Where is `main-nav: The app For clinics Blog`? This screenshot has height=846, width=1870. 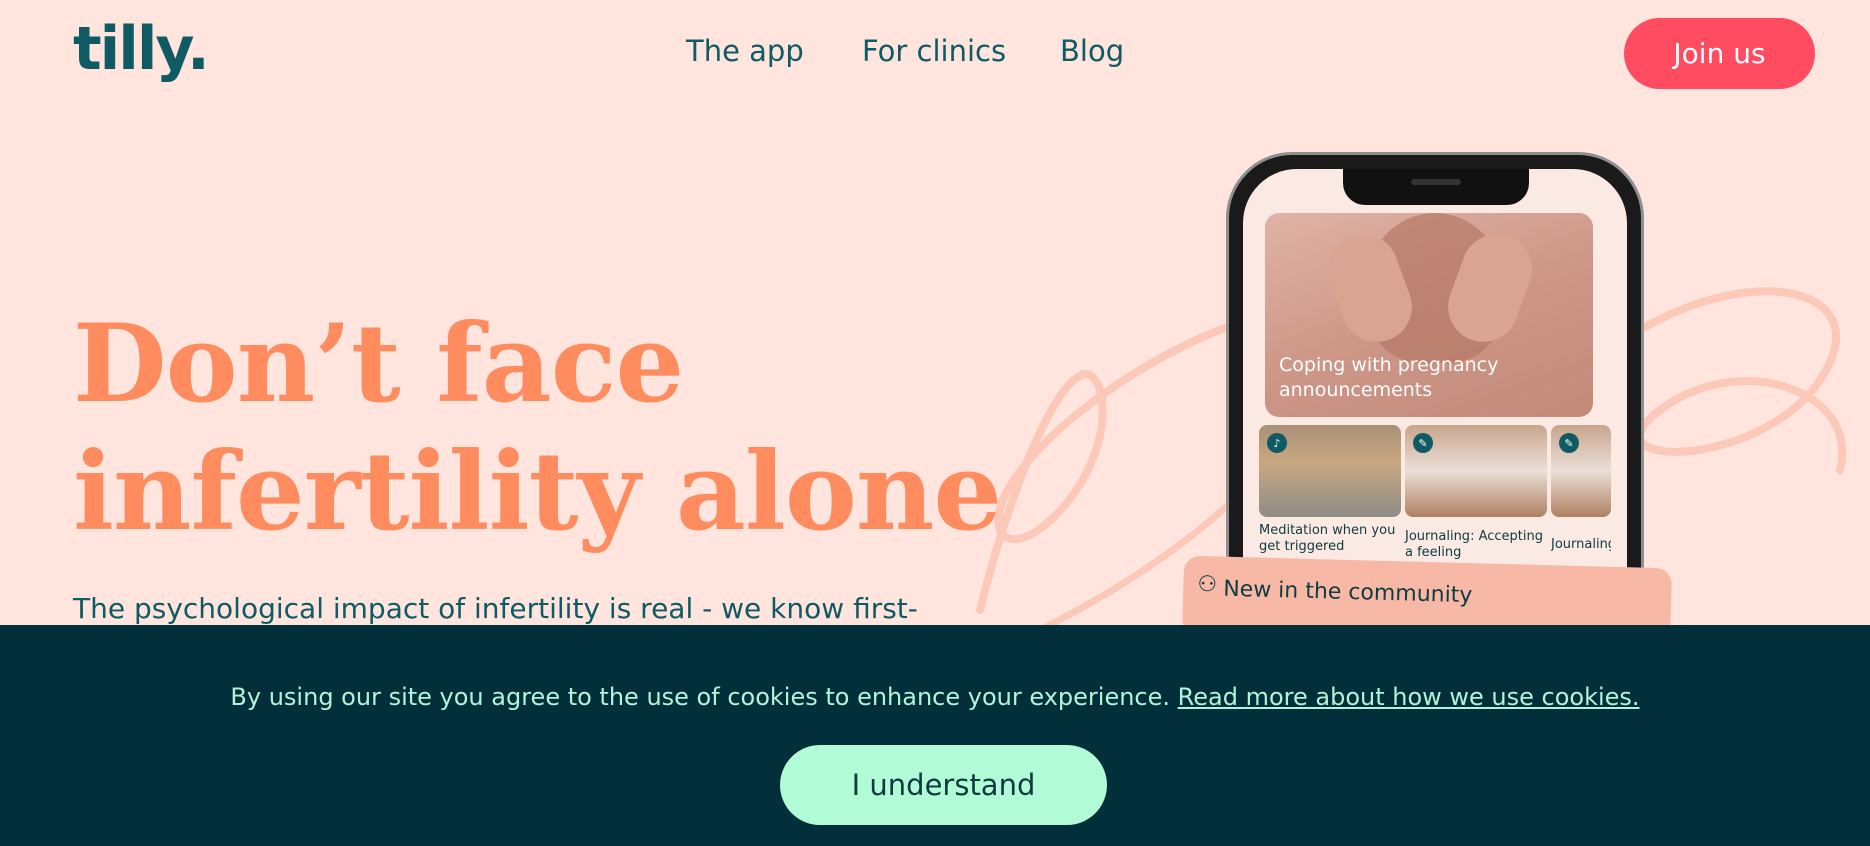
main-nav: The app For clinics Blog is located at coordinates (913, 51).